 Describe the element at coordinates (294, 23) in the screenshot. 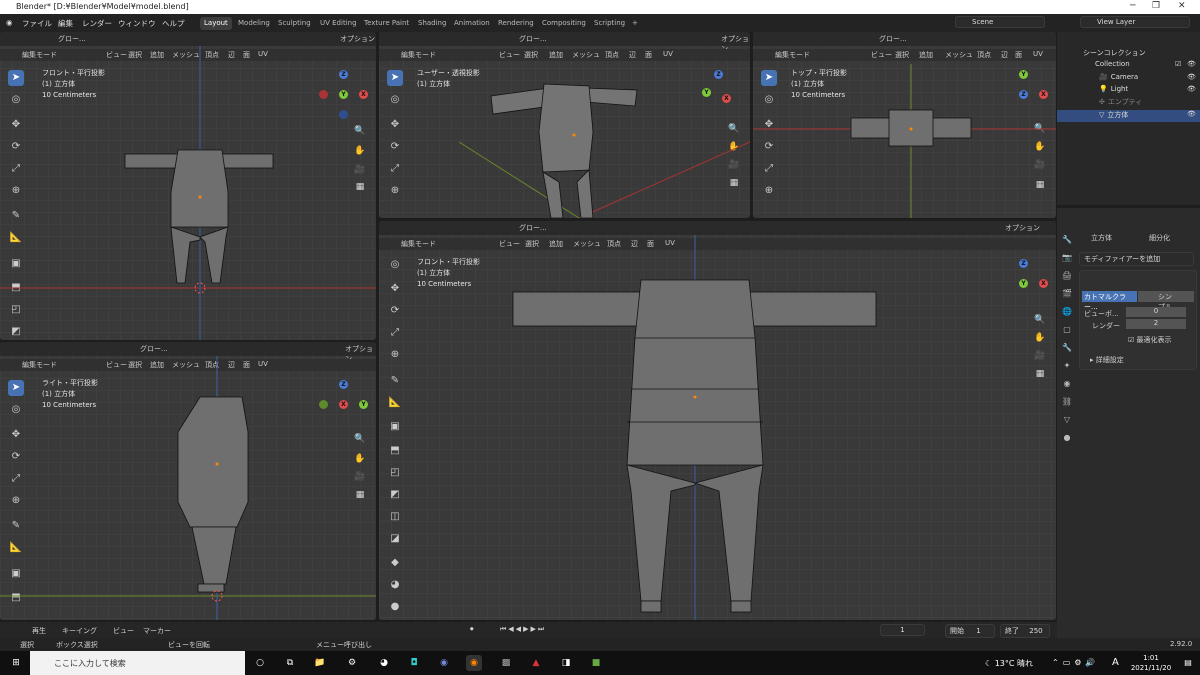

I see `tab-sculpting: Sculpting` at that location.